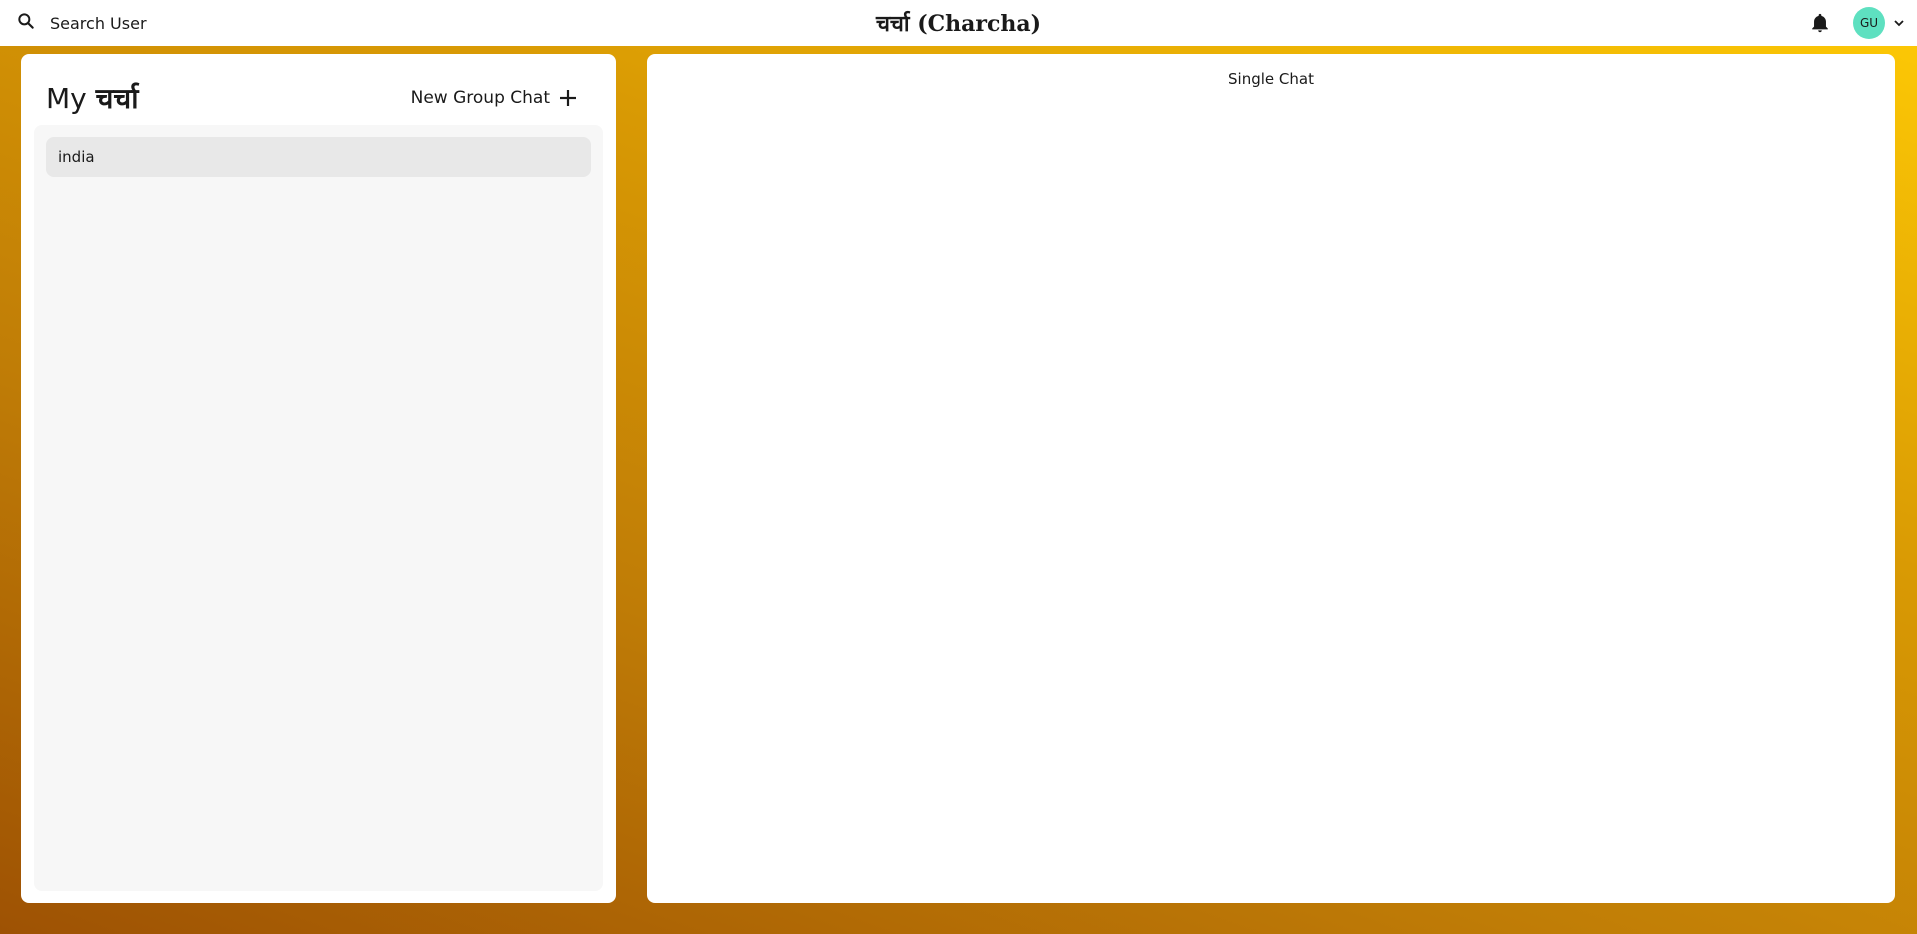 This screenshot has width=1917, height=934. What do you see at coordinates (26, 23) in the screenshot?
I see `search-icon` at bounding box center [26, 23].